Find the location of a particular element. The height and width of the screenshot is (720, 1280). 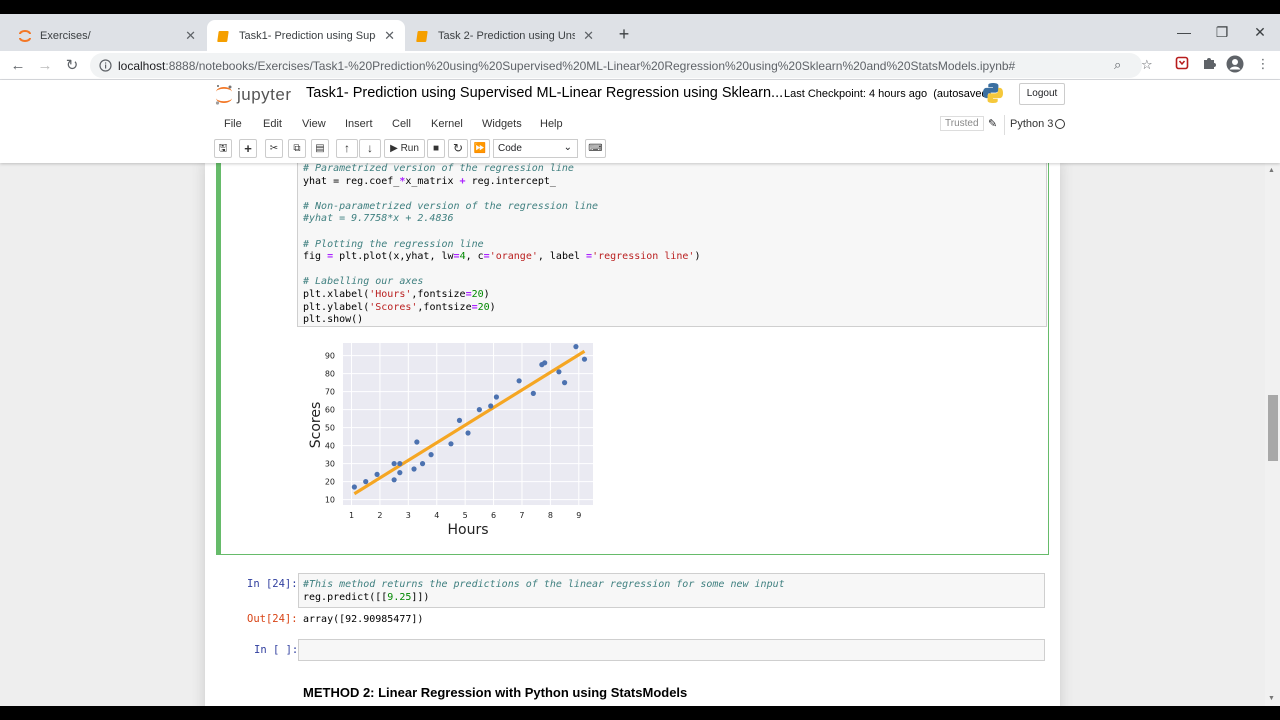

empty-cell-prompt: In [ ]: is located at coordinates (276, 650).